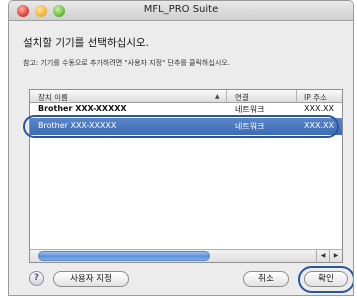  I want to click on cell-ip: XXX.XX, so click(319, 108).